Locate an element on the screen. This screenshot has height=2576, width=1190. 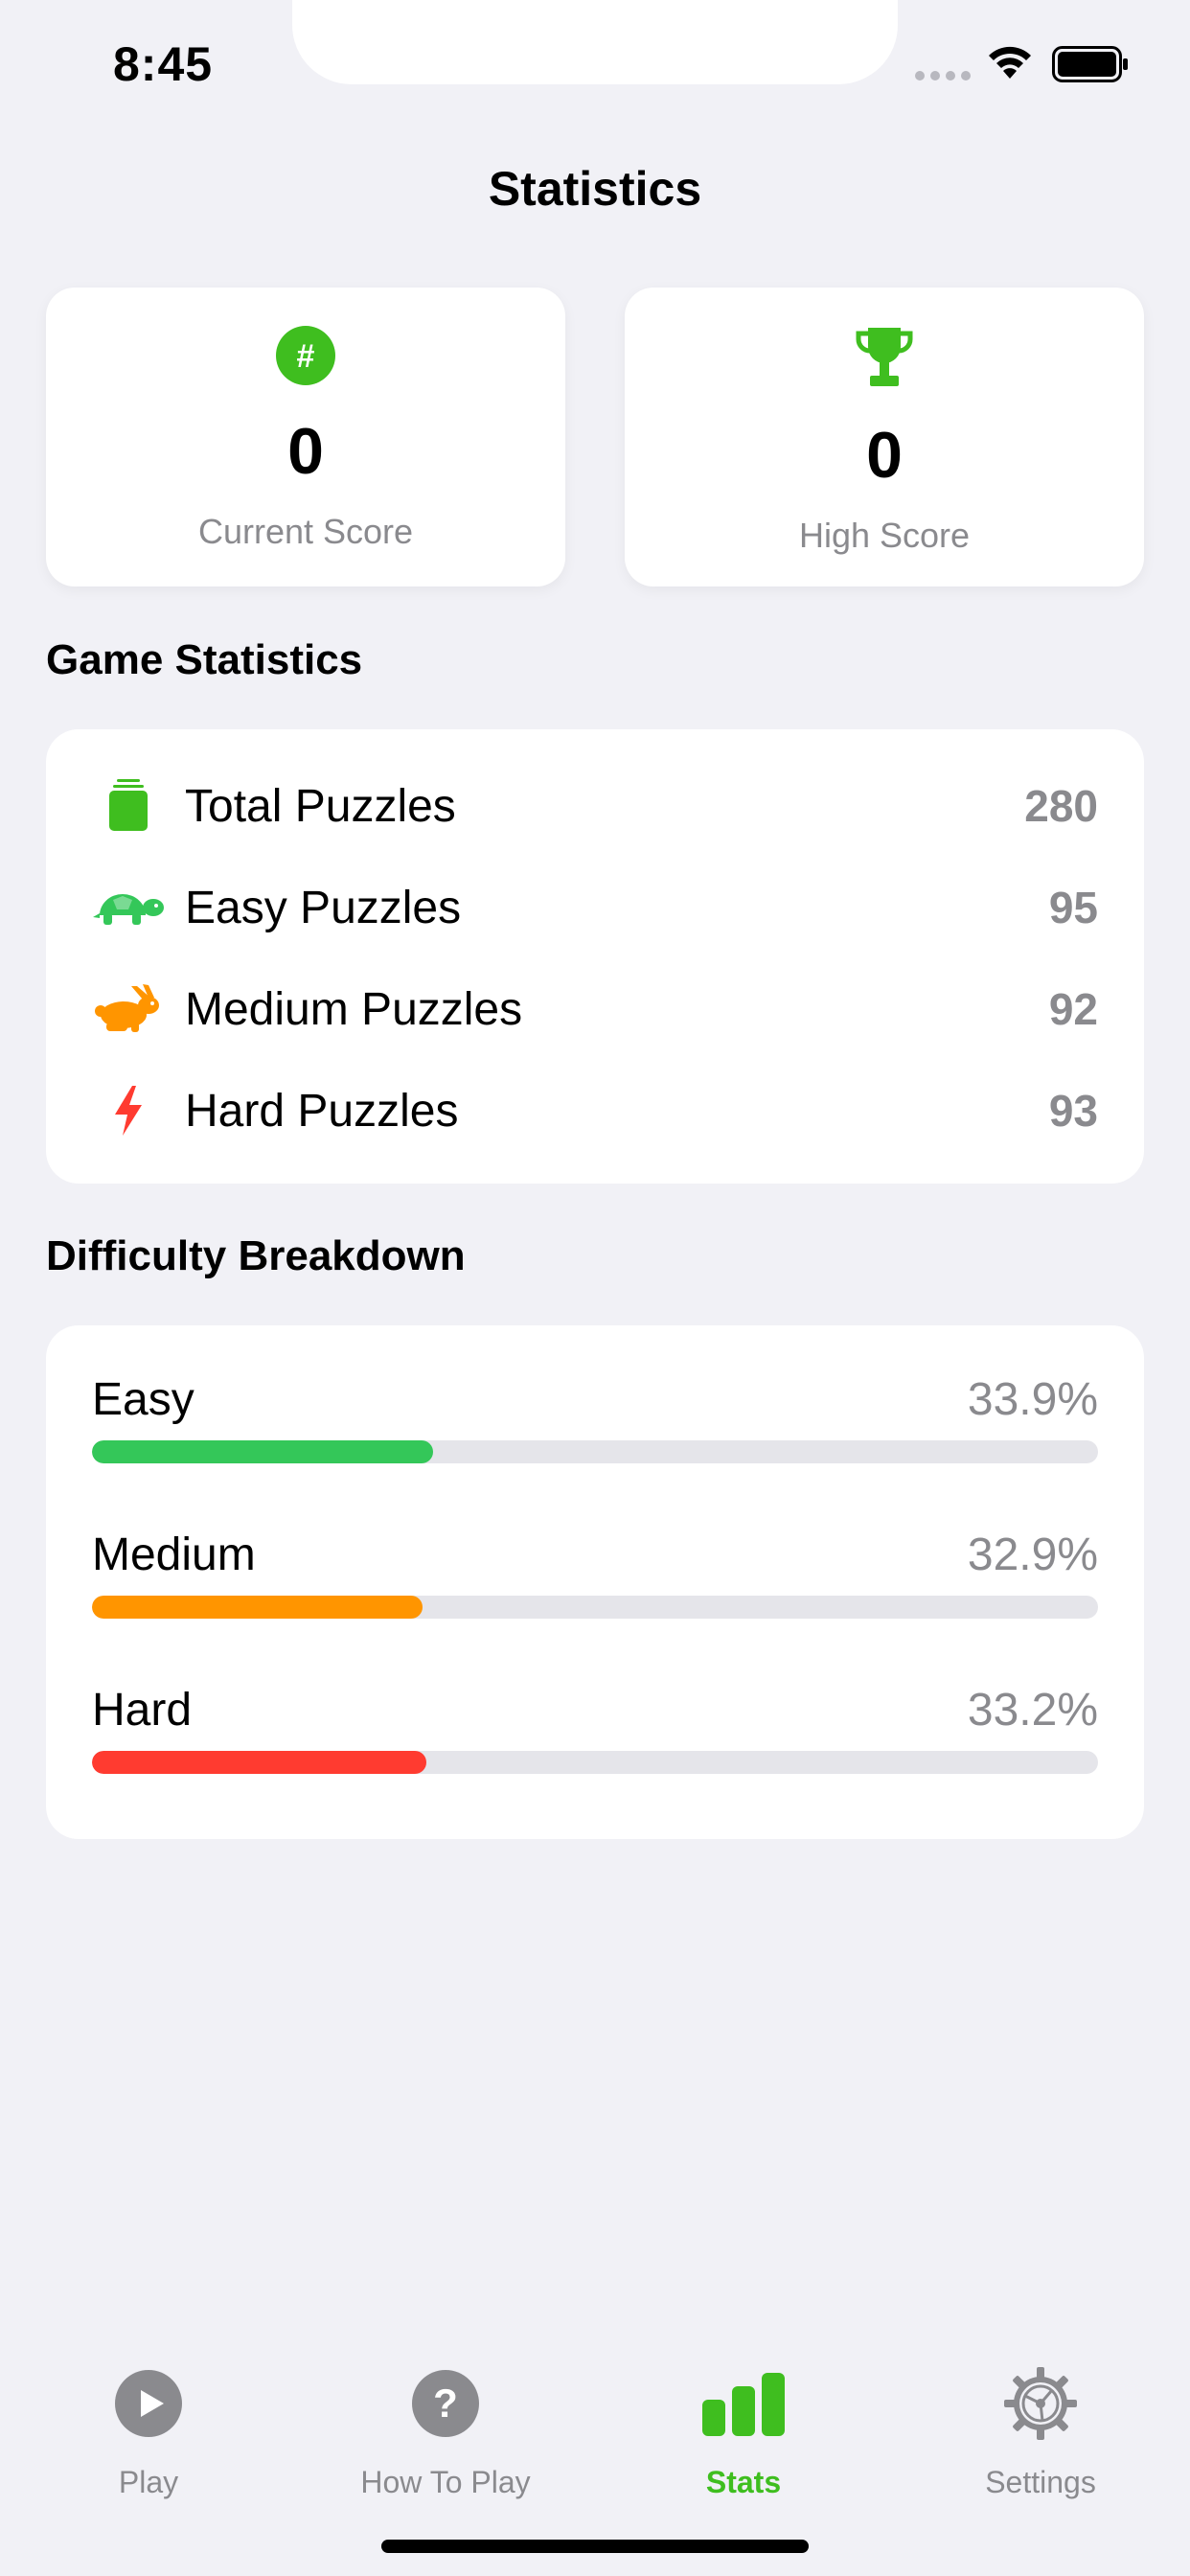
home-indicator is located at coordinates (595, 2546).